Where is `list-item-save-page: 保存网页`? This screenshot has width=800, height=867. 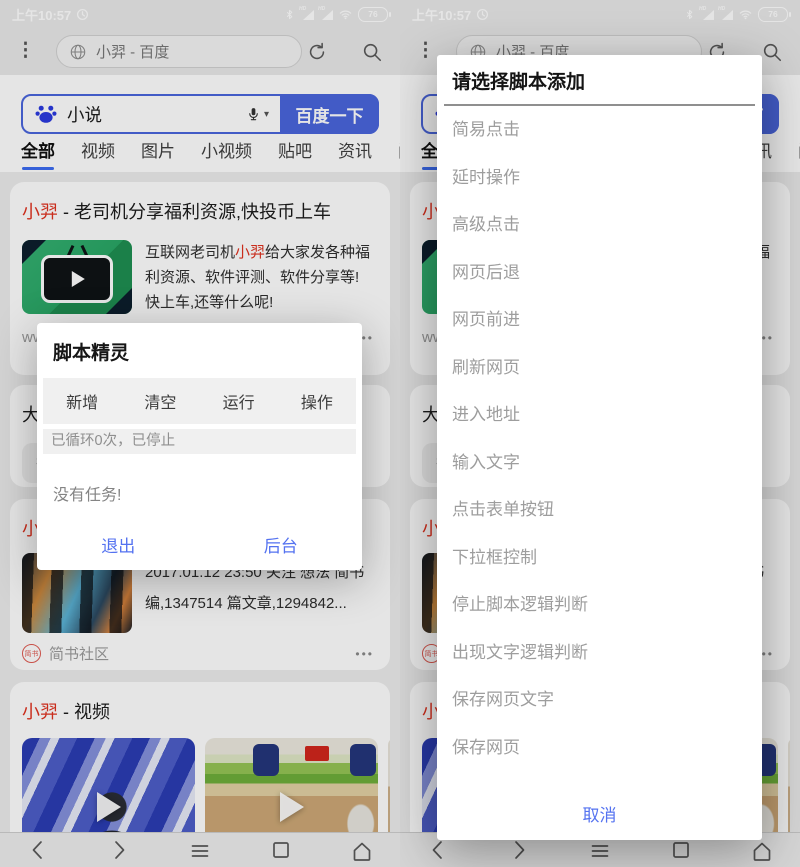 list-item-save-page: 保存网页 is located at coordinates (599, 748).